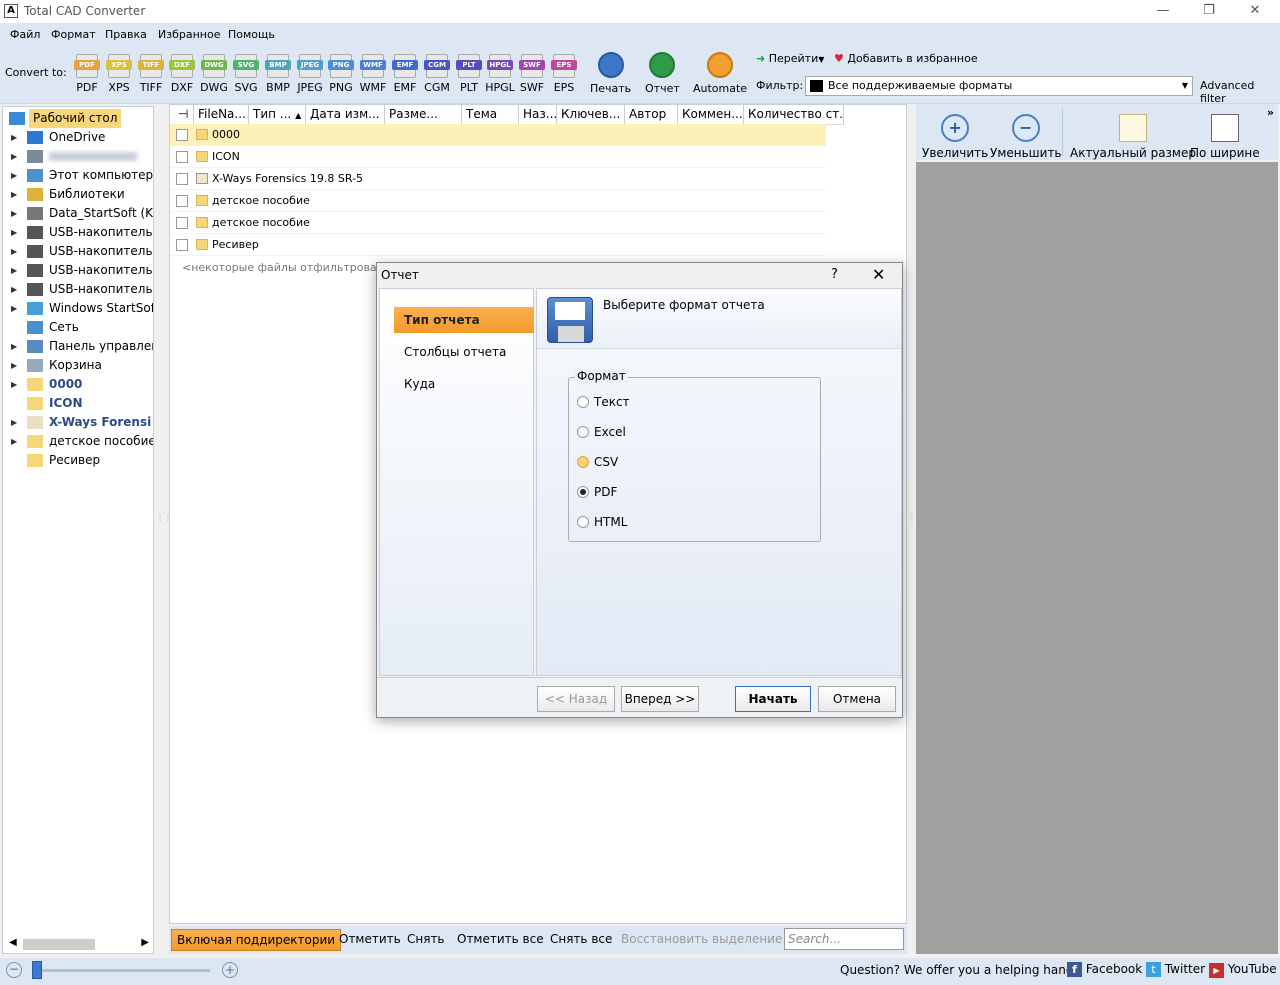  Describe the element at coordinates (182, 74) in the screenshot. I see `convert-dxf-button: DXF DXF` at that location.